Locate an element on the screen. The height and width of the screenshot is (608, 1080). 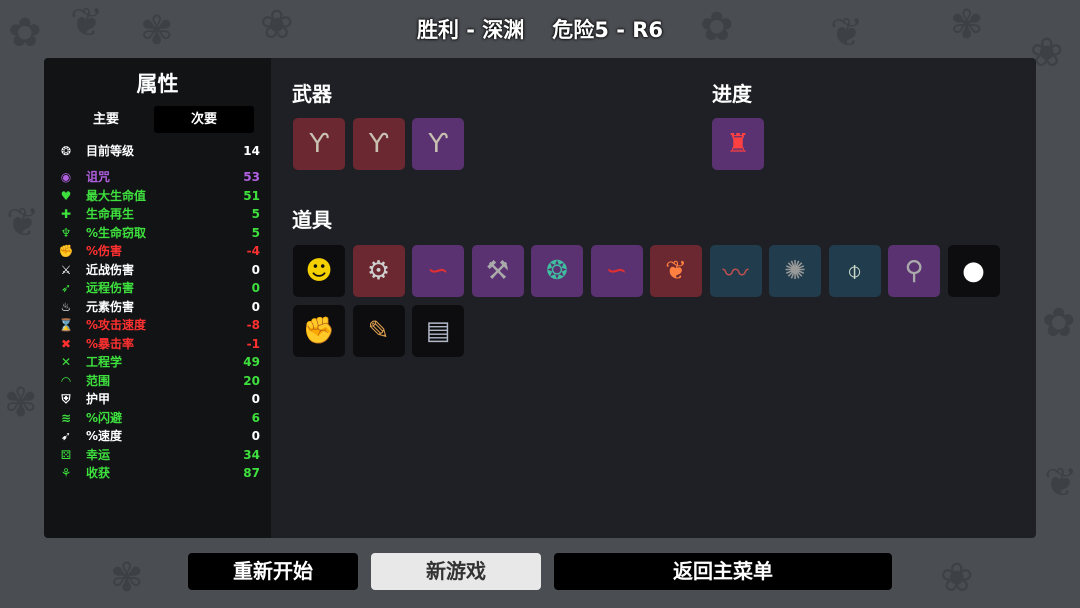
gauntlet-icon: ✊ is located at coordinates (319, 331).